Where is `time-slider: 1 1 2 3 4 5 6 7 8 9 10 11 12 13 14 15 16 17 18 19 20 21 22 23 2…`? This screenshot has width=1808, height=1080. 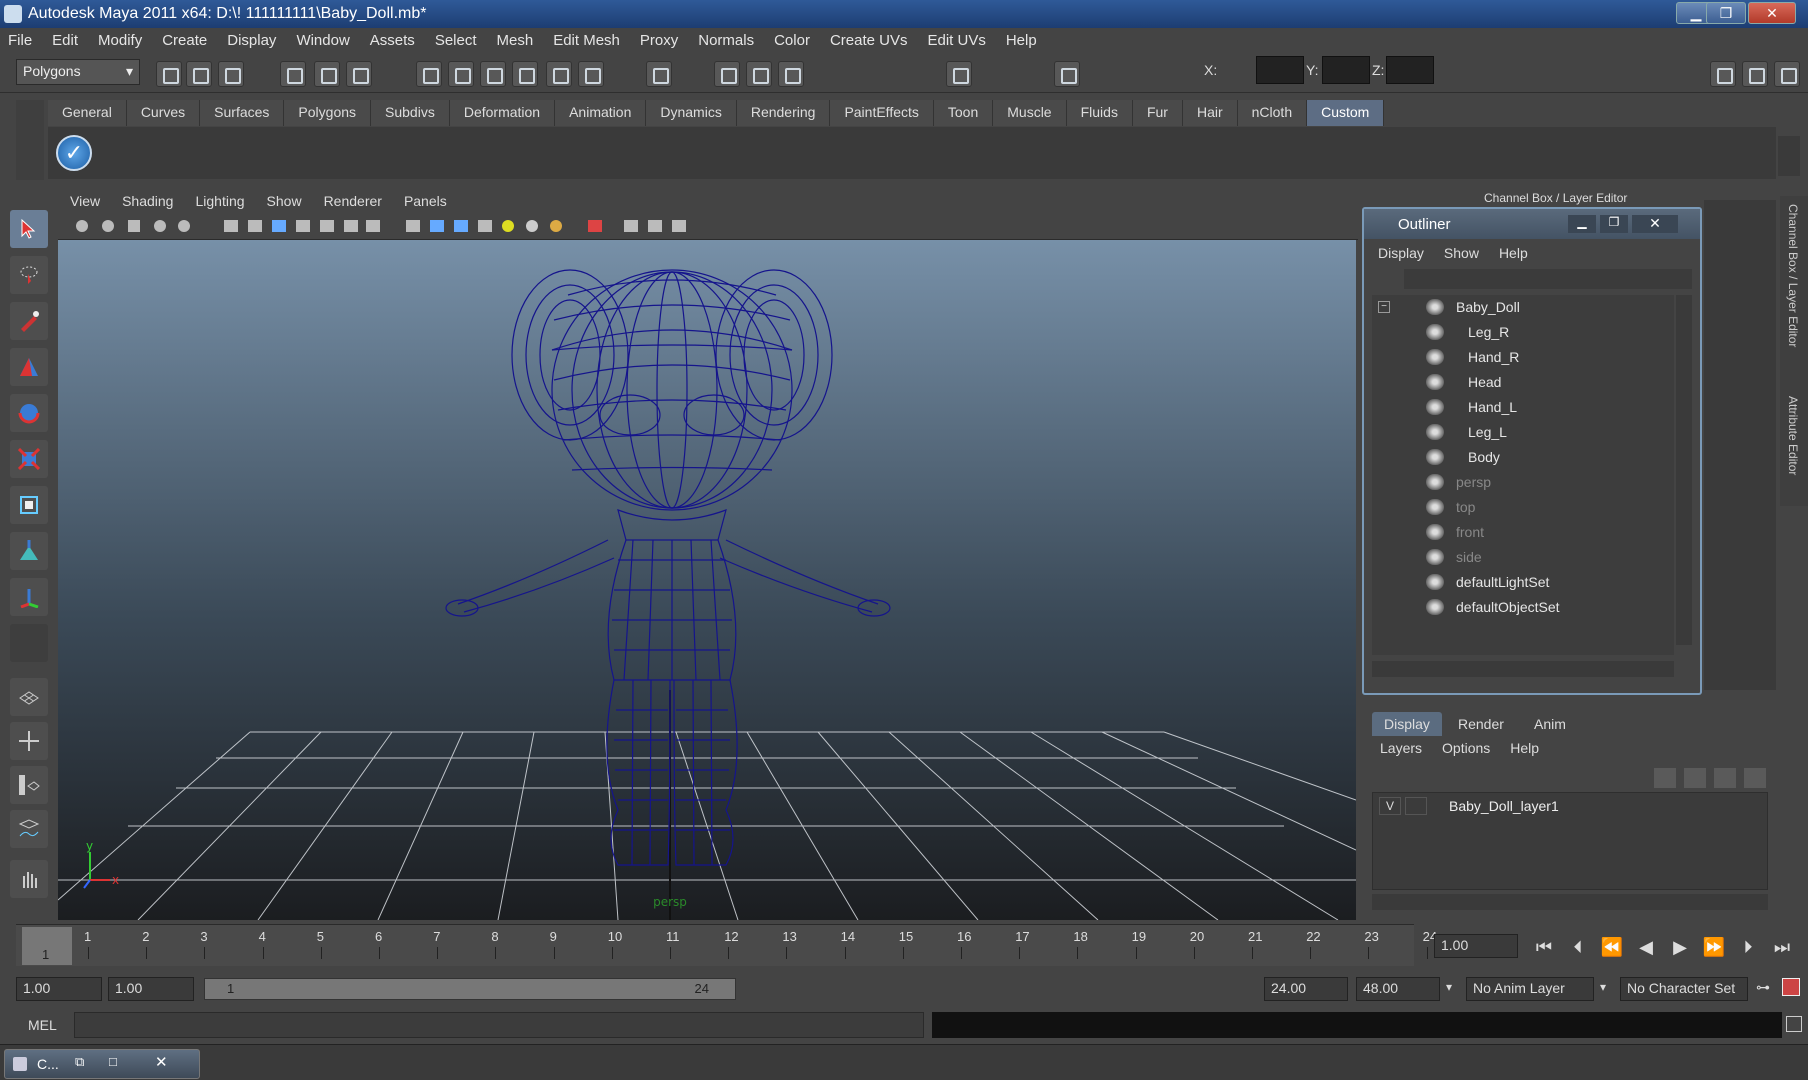 time-slider: 1 1 2 3 4 5 6 7 8 9 10 11 12 13 14 15 16 17 18 19 20 21 22 23 2… is located at coordinates (726, 945).